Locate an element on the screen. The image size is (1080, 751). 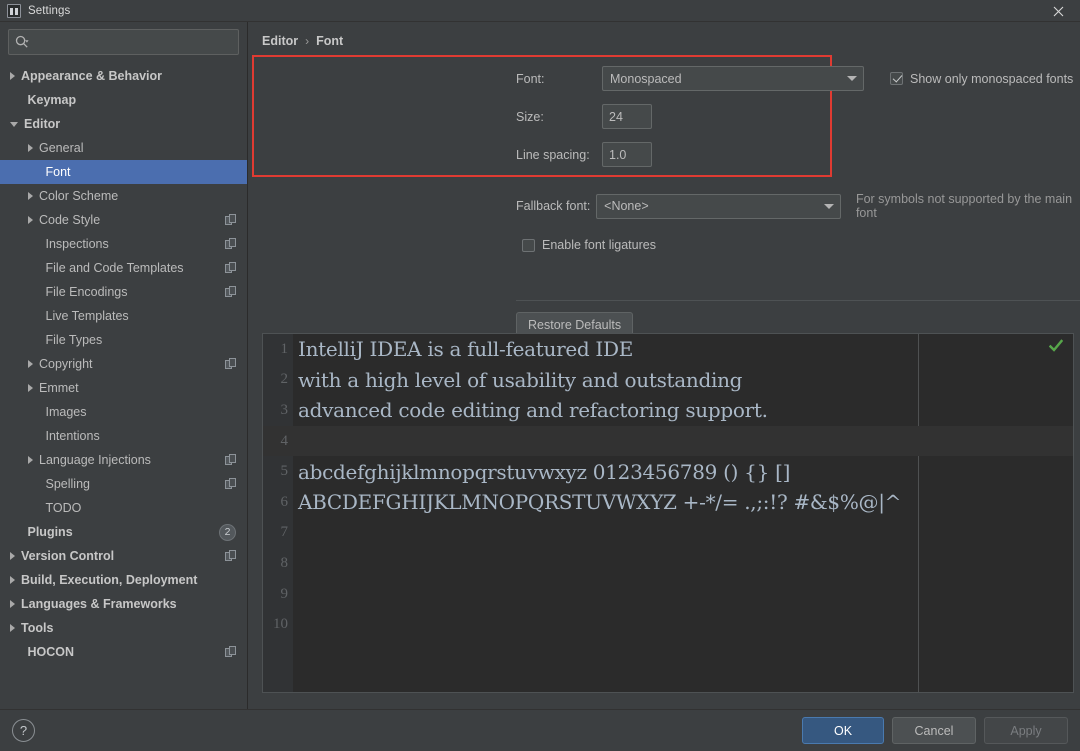
ok-button: OK is located at coordinates (843, 730).